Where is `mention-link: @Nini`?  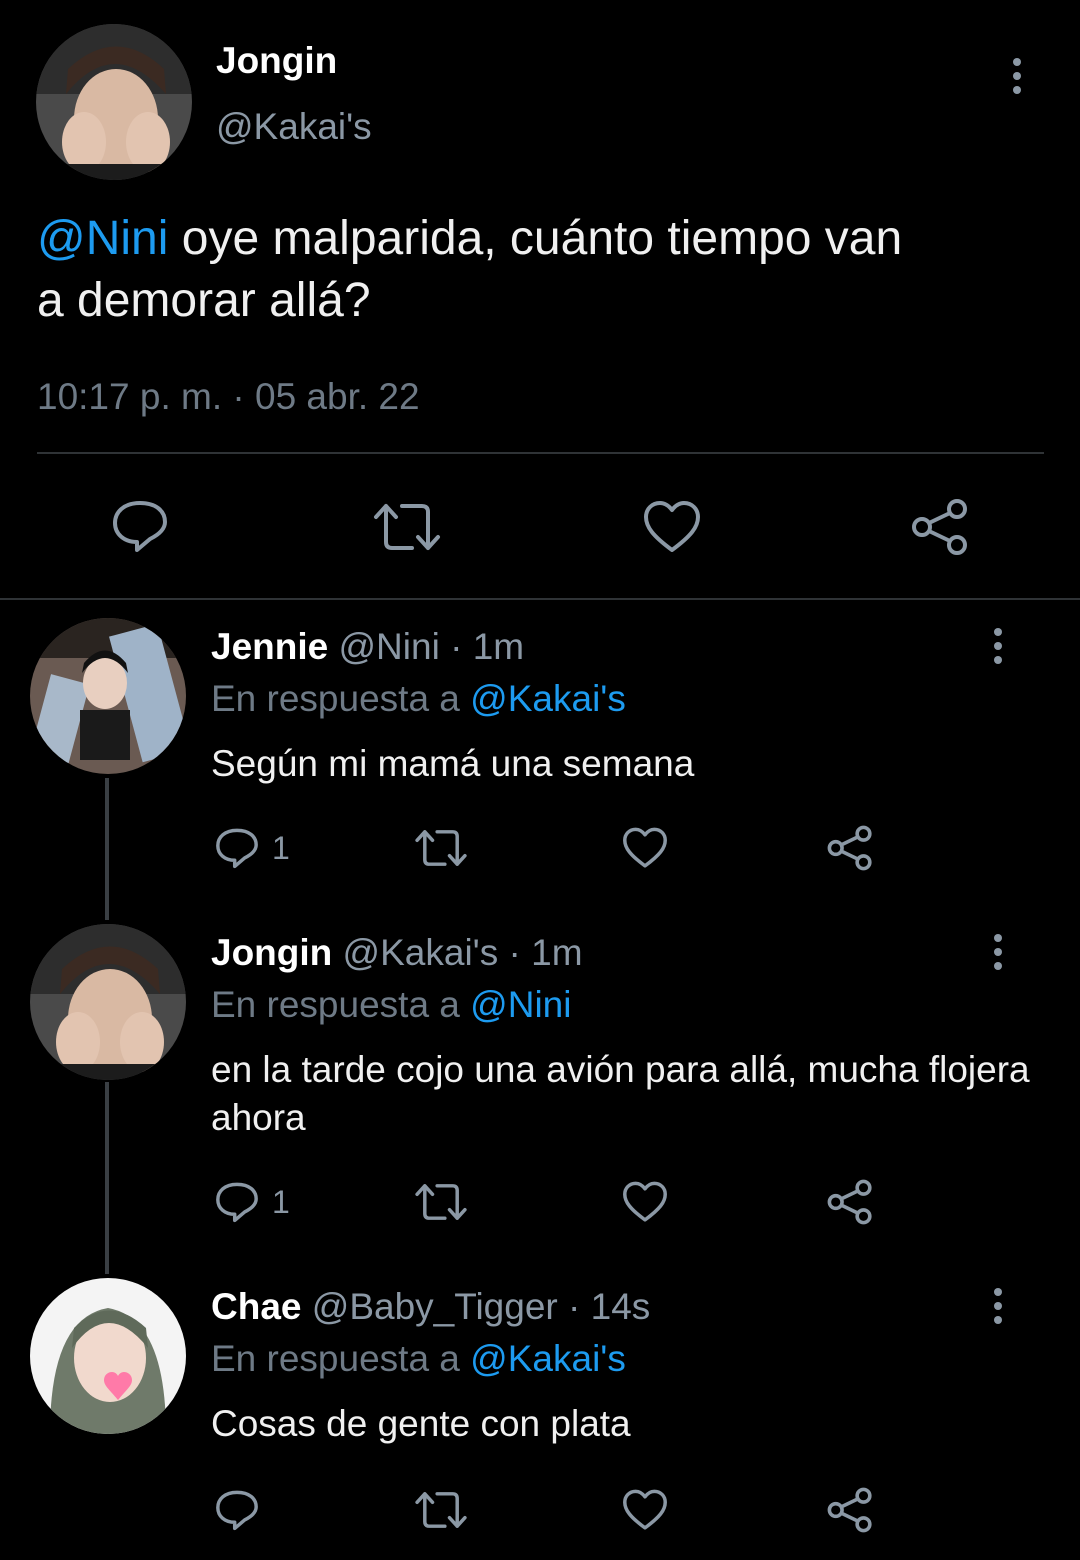
mention-link: @Nini is located at coordinates (102, 238).